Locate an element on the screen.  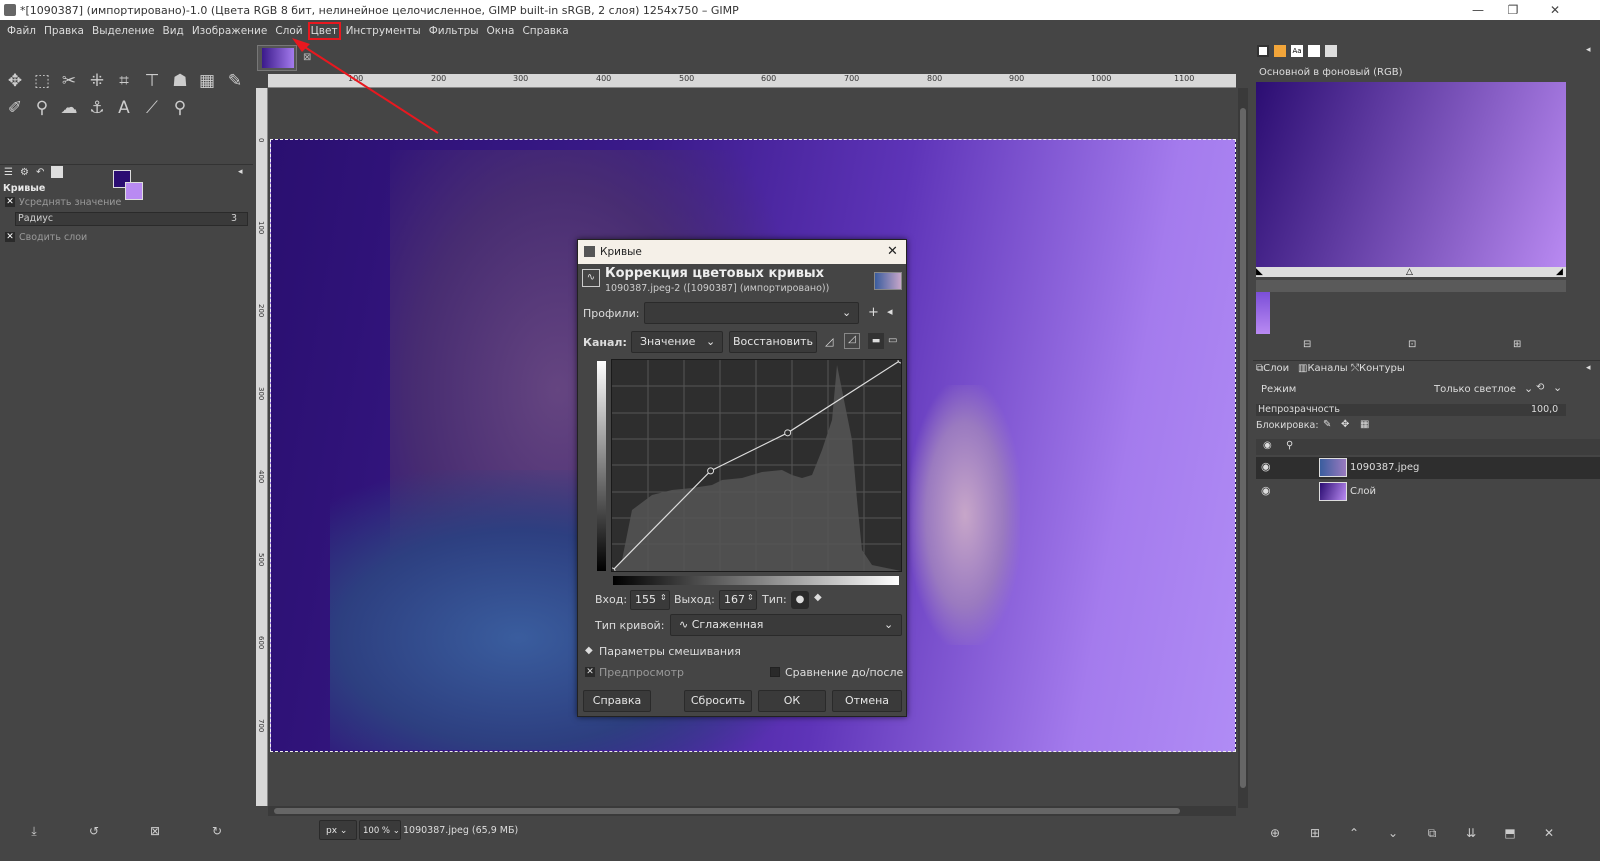
zoom-tool-icon: ⚲ is located at coordinates (180, 108).